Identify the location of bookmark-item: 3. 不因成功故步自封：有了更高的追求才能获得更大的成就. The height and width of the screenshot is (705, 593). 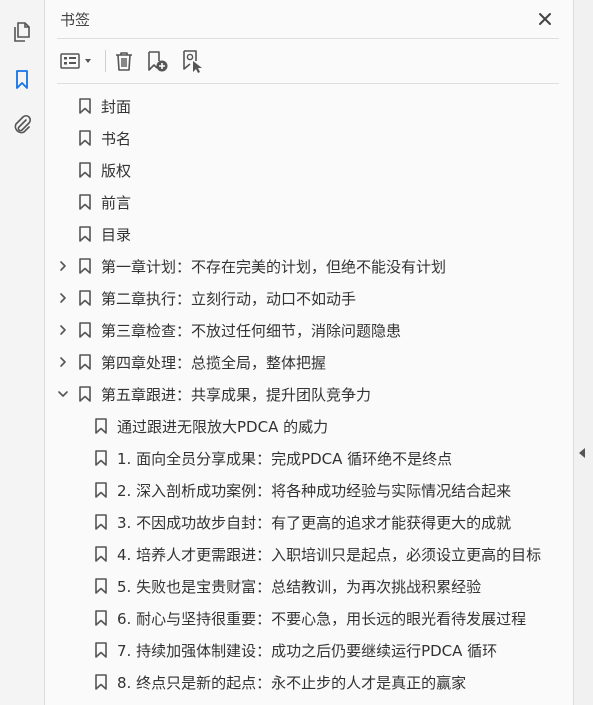
(309, 522).